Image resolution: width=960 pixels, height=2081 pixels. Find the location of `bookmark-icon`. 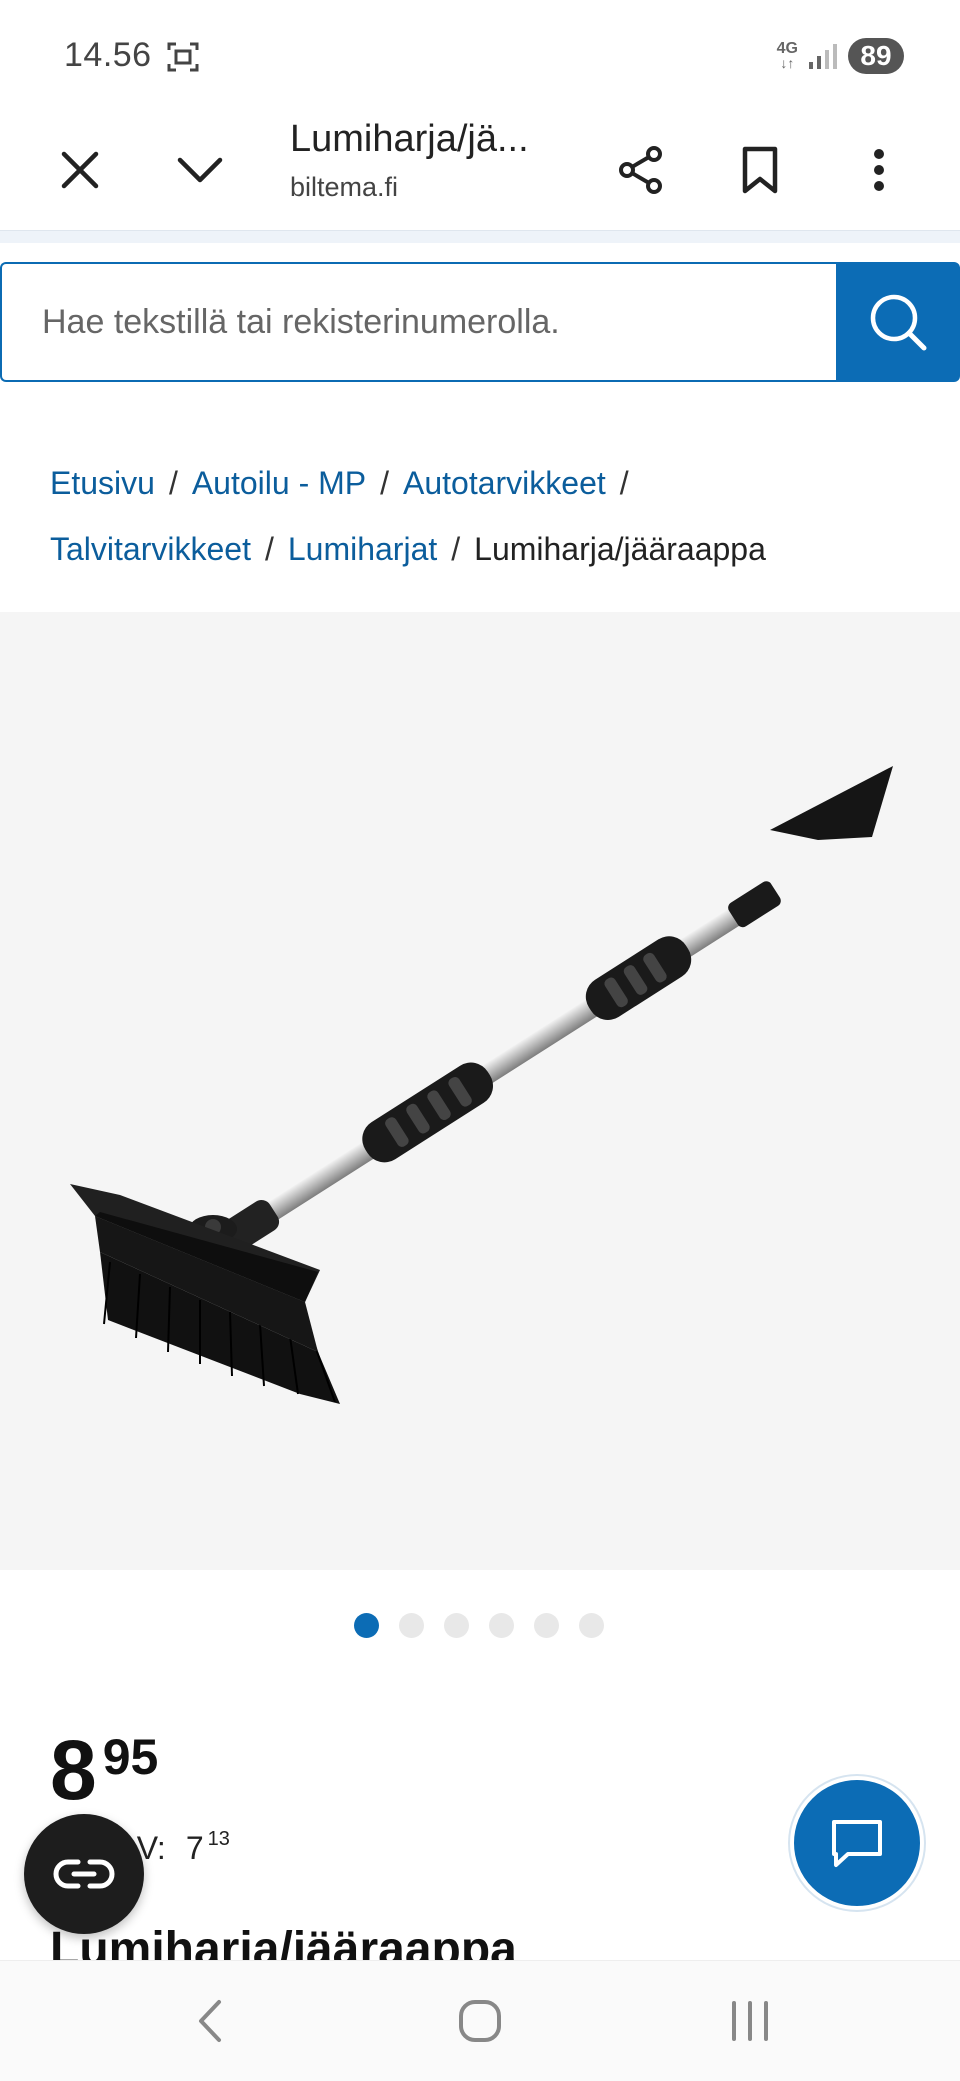

bookmark-icon is located at coordinates (760, 170).